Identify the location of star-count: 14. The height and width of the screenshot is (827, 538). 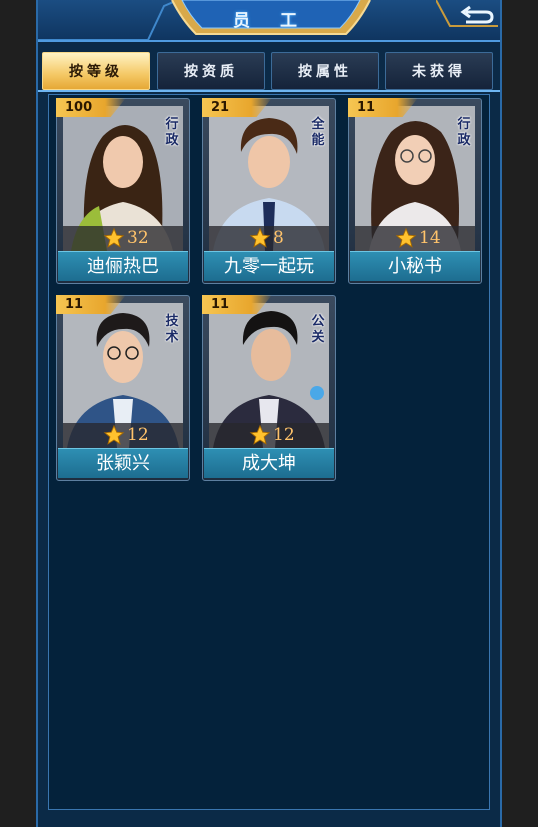
(430, 238).